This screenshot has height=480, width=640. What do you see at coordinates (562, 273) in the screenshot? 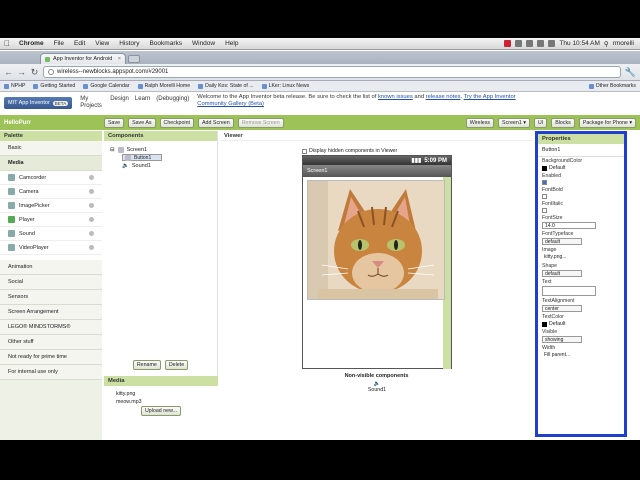
I see `shape-select: default` at bounding box center [562, 273].